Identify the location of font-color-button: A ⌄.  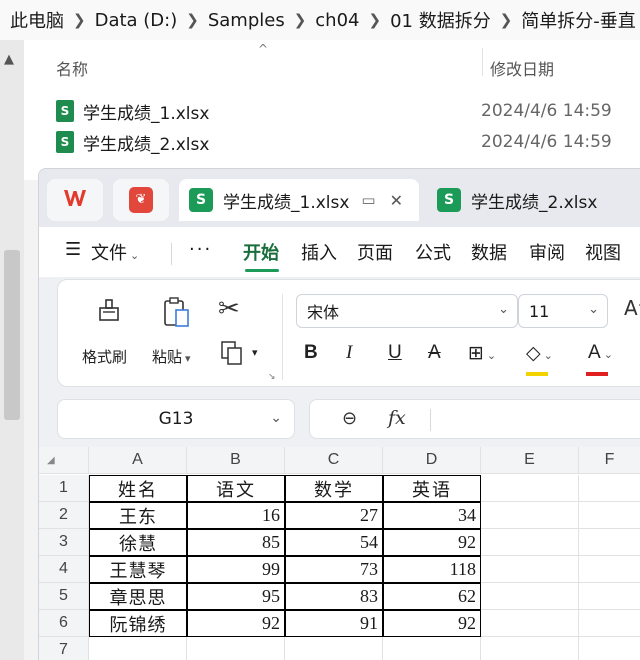
(600, 353).